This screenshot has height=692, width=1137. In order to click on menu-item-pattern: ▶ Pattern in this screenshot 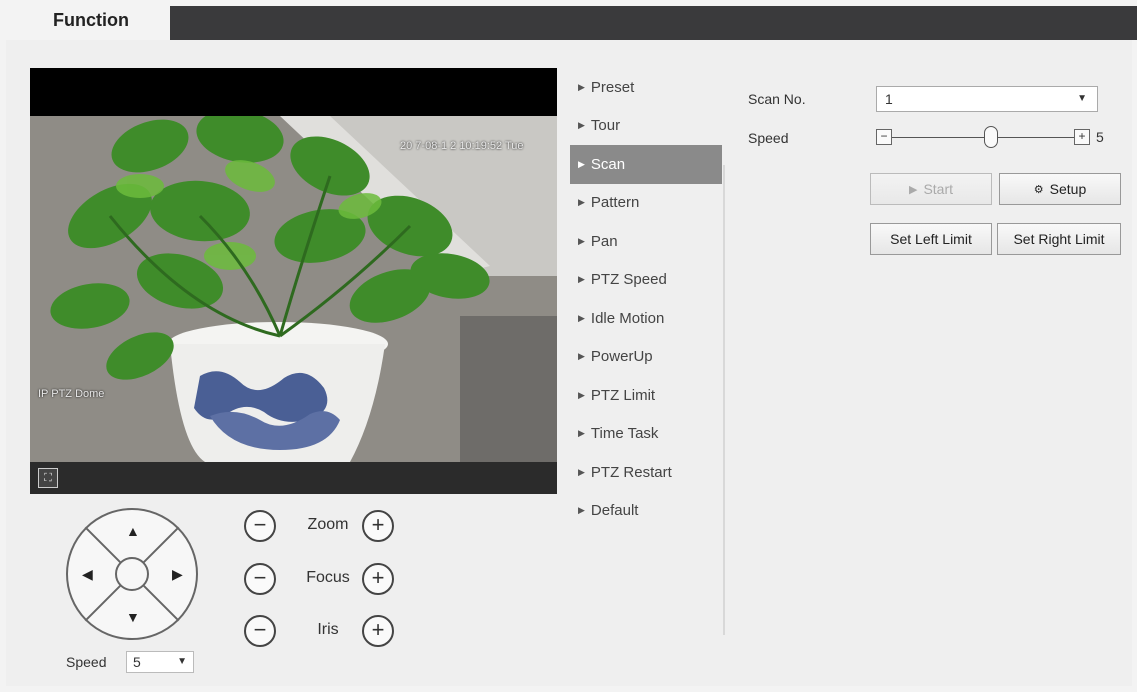, I will do `click(646, 203)`.